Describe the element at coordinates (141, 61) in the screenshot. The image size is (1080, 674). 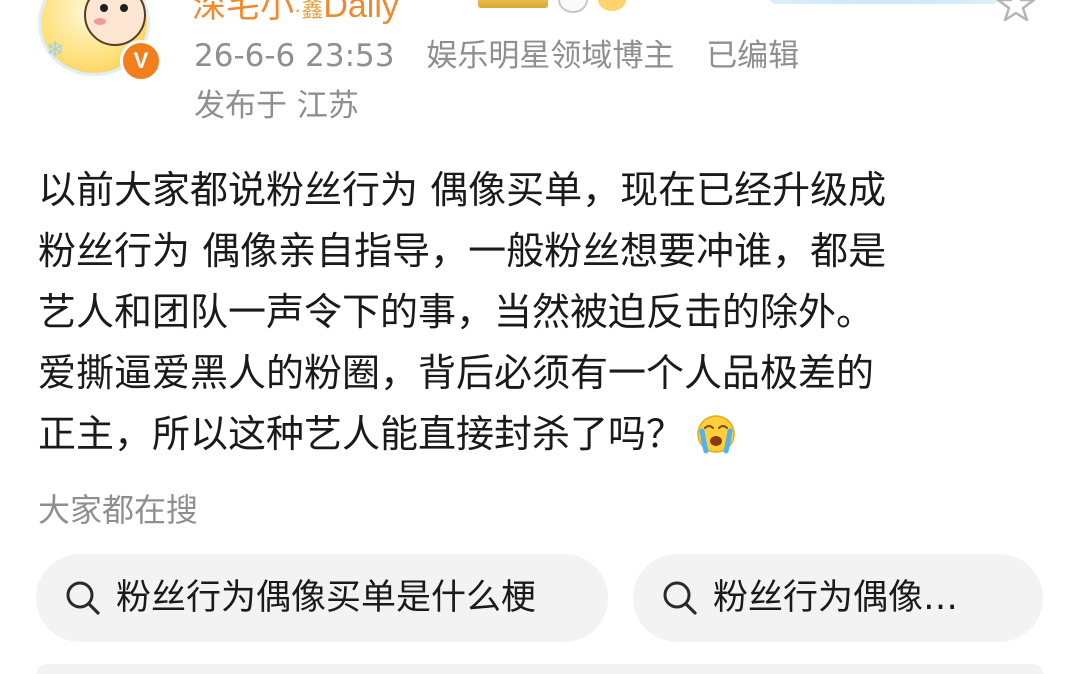
I see `verified-badge: V` at that location.